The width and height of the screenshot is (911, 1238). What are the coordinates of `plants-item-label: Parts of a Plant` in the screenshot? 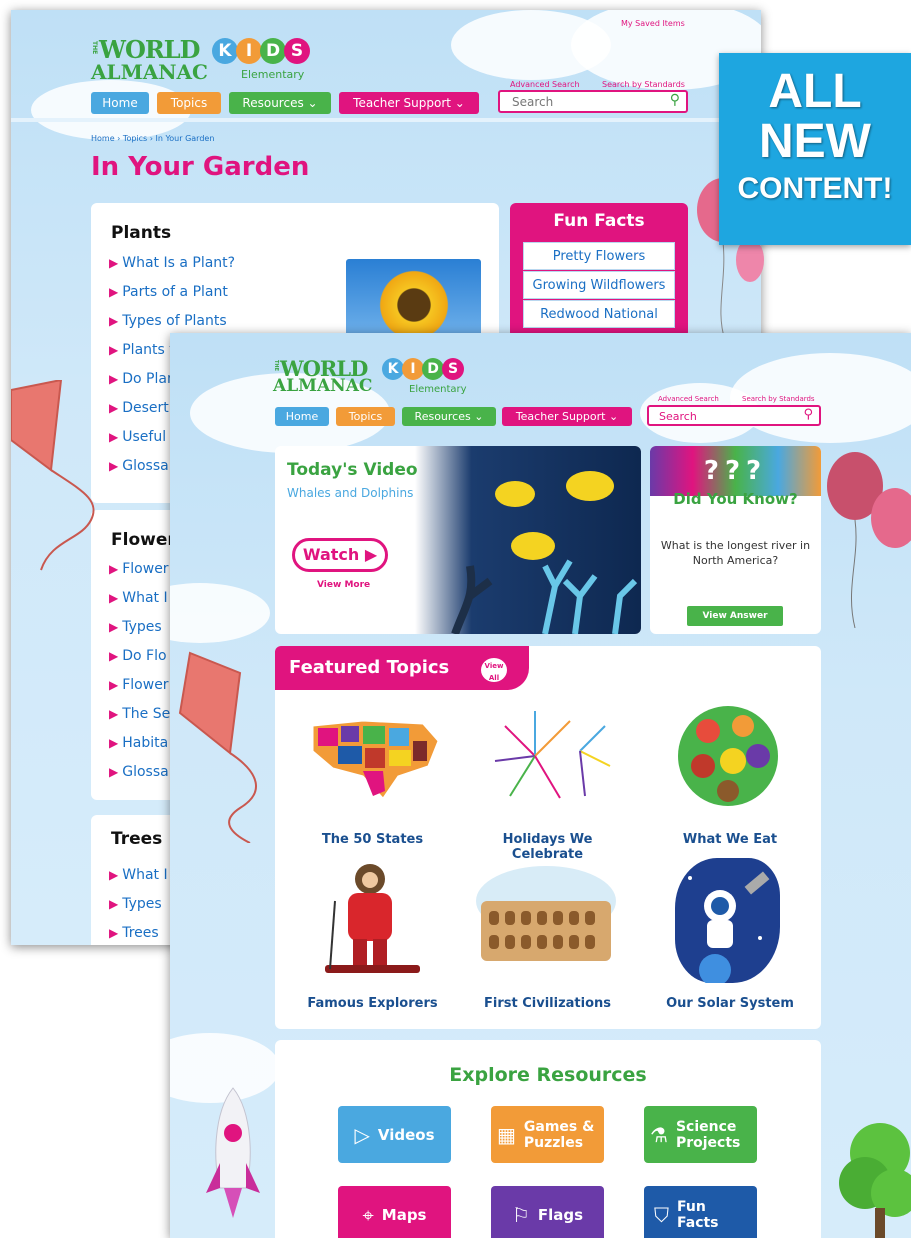 It's located at (175, 292).